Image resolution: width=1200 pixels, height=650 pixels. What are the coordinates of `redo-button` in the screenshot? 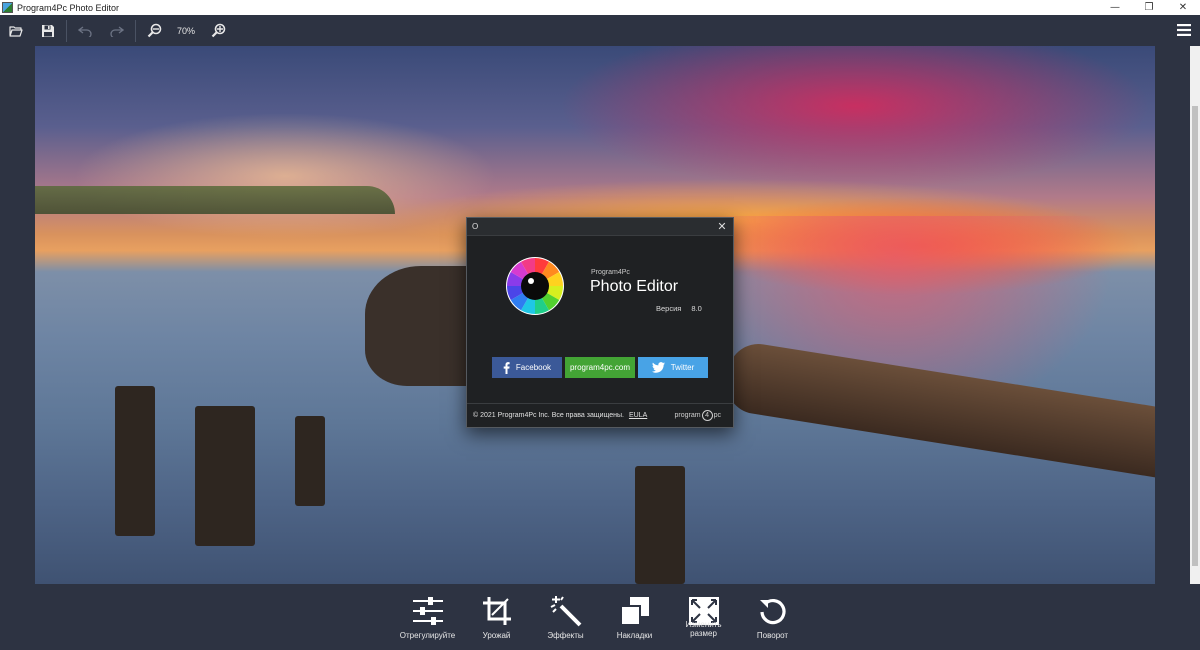 It's located at (117, 30).